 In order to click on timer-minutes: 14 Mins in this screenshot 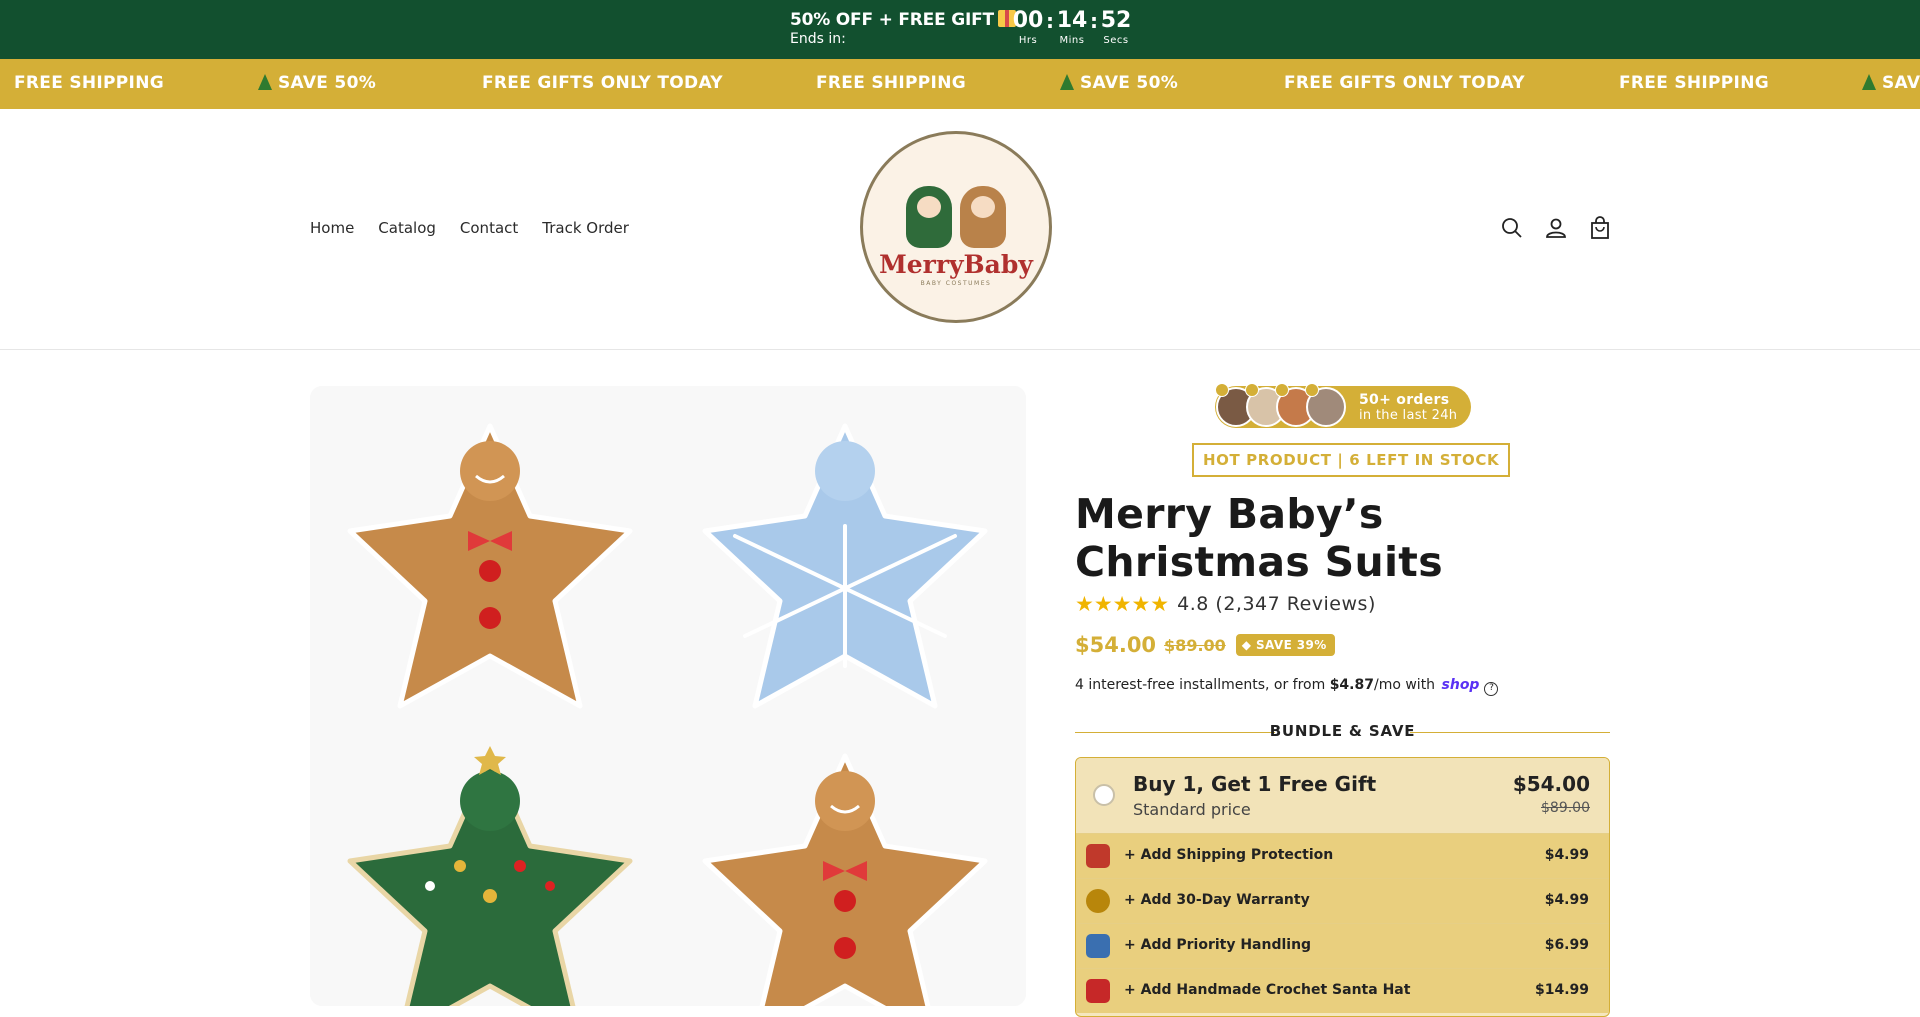, I will do `click(1072, 27)`.